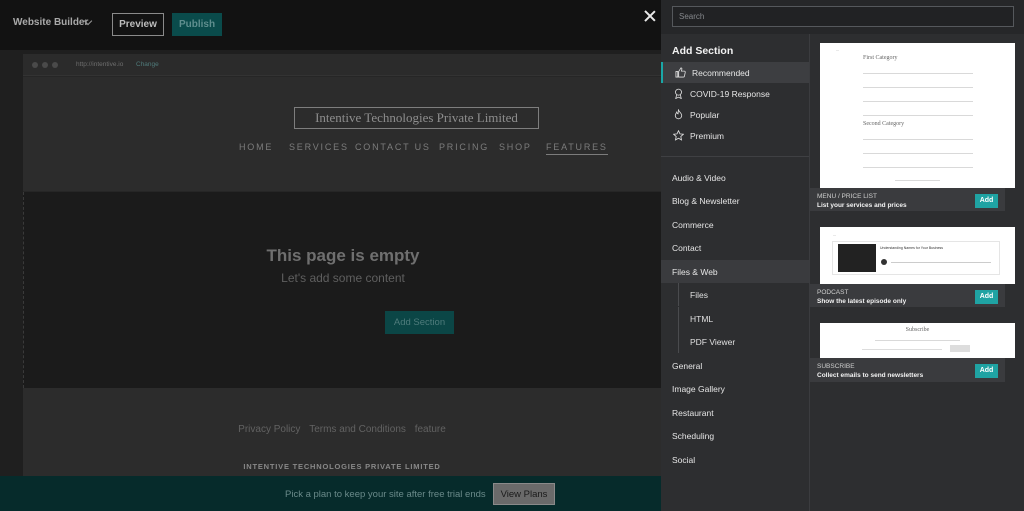 Image resolution: width=1024 pixels, height=511 pixels. I want to click on subcategory-html: HTML, so click(743, 318).